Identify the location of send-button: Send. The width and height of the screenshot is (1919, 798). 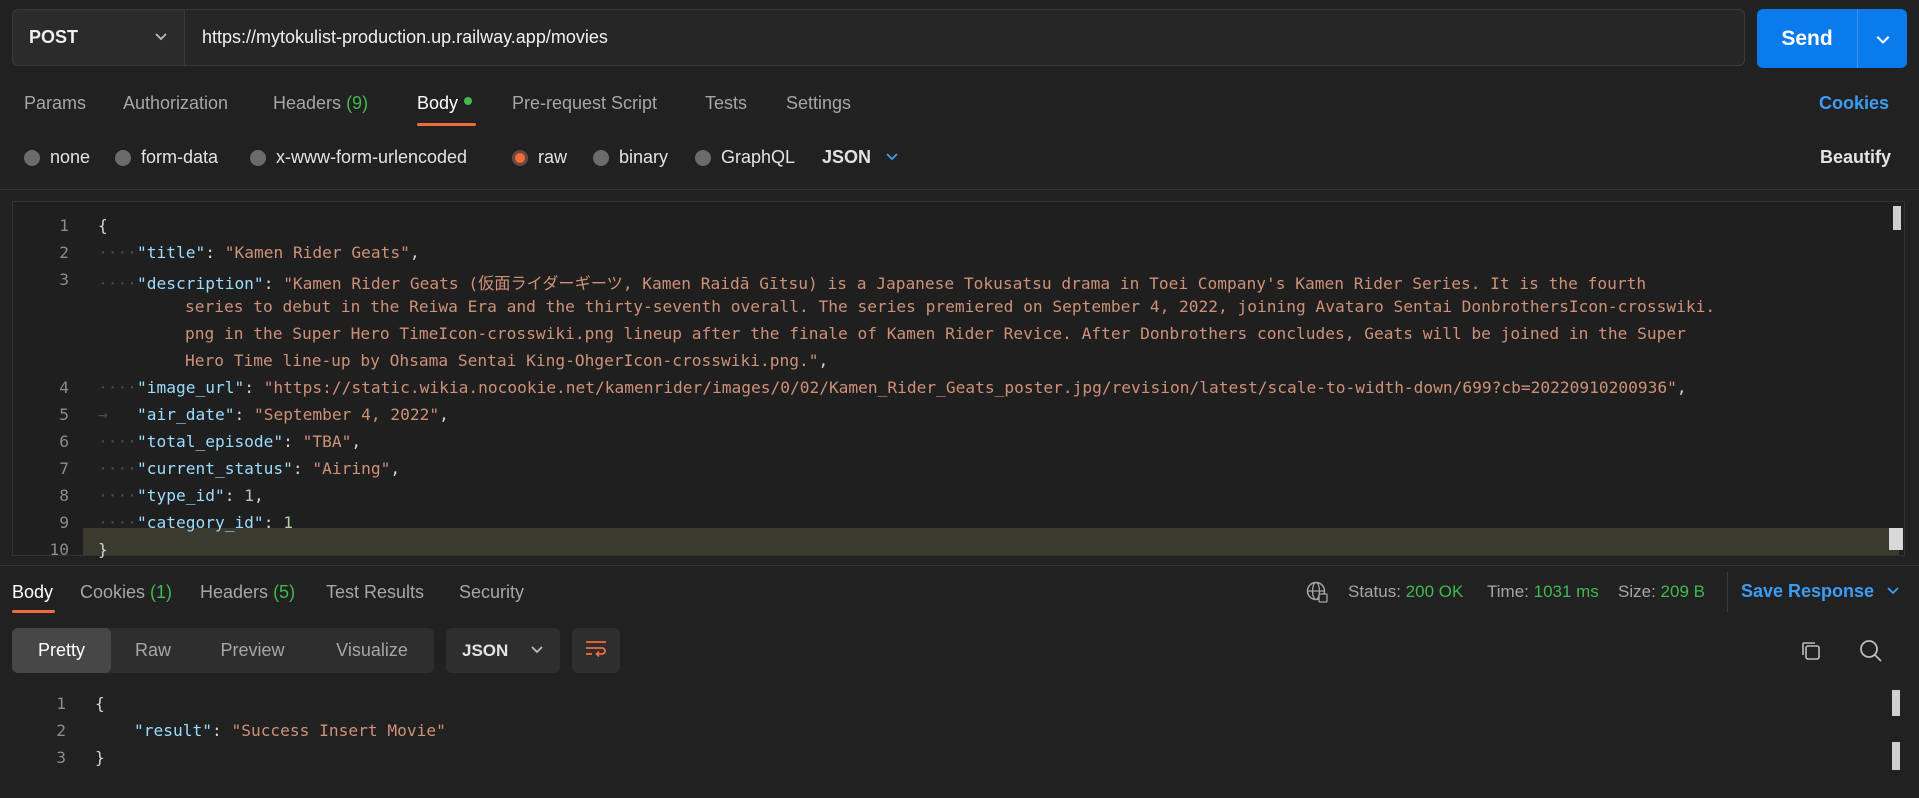
(1832, 38).